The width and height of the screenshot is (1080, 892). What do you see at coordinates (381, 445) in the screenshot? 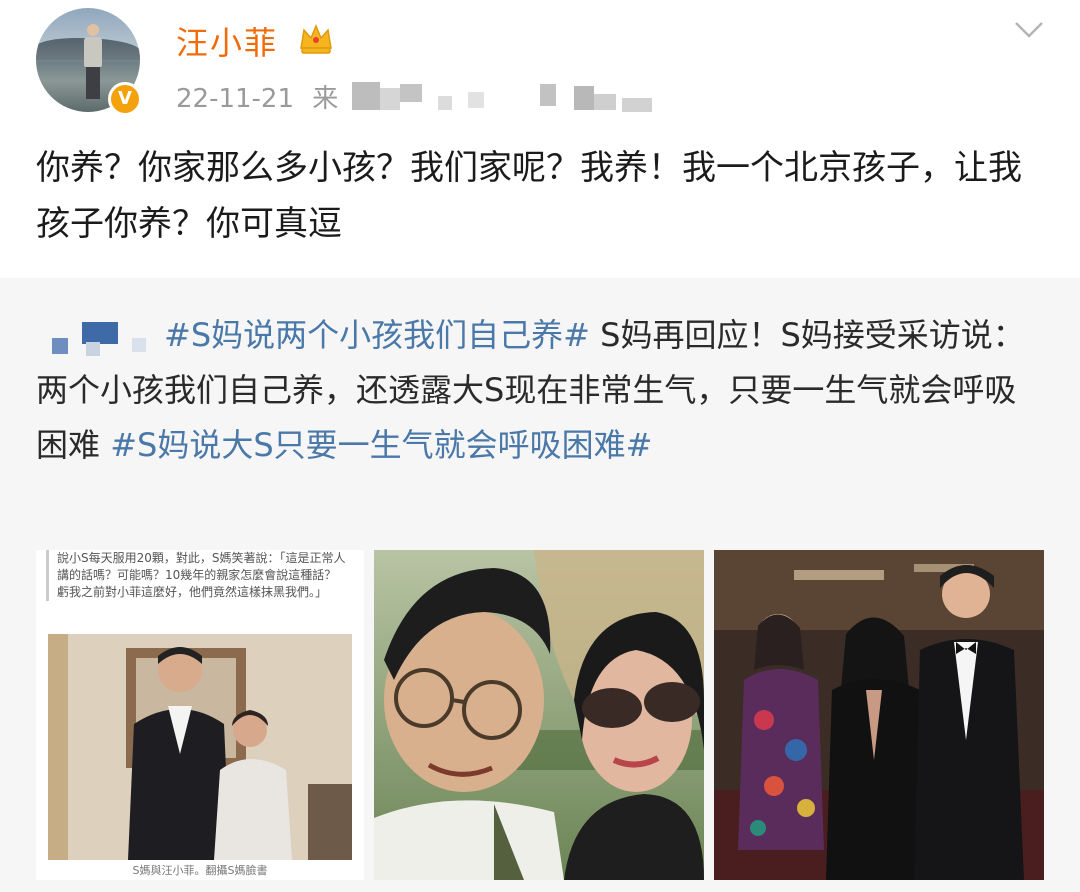
I see `hashtag-link: #S妈说大S只要一生气就会呼吸困难#` at bounding box center [381, 445].